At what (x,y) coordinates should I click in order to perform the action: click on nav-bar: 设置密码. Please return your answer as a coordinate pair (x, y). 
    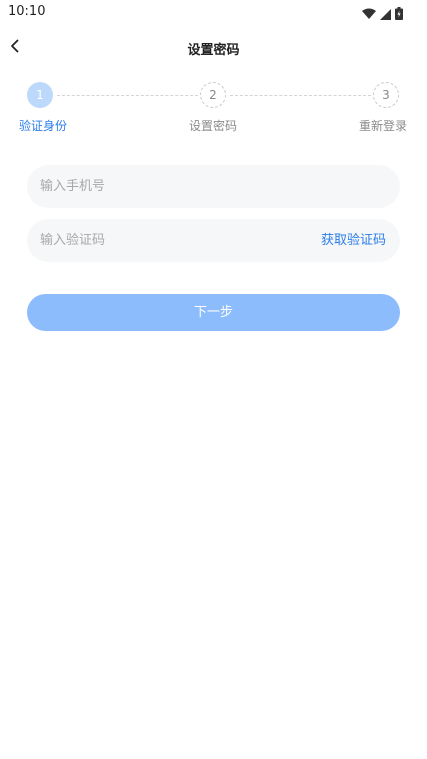
    Looking at the image, I should click on (213, 47).